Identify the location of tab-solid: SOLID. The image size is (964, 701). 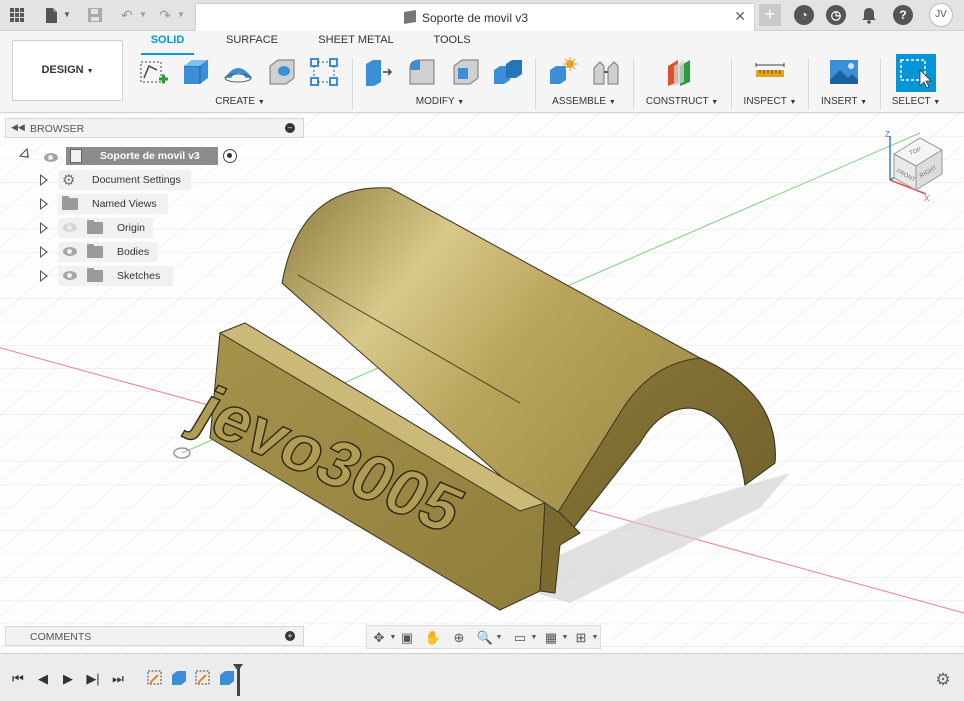
(167, 43).